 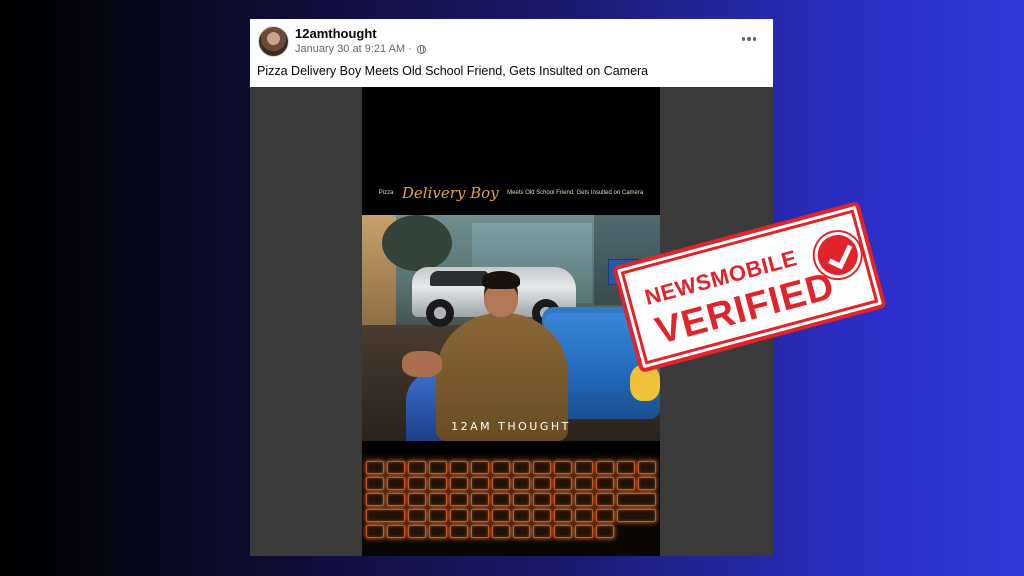 What do you see at coordinates (511, 328) in the screenshot?
I see `video-scene-image: 12AM THOUGHT` at bounding box center [511, 328].